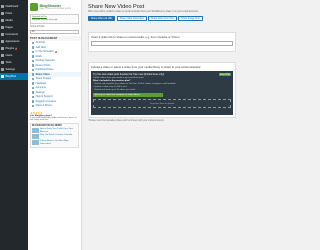 This screenshot has height=250, width=320. Describe the element at coordinates (35, 131) in the screenshot. I see `blog-thumbnail` at that location.